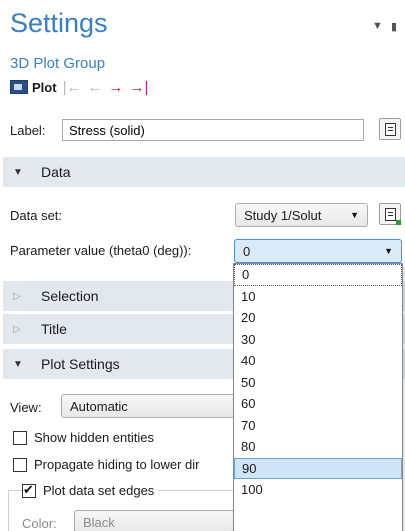 The image size is (405, 531). Describe the element at coordinates (72, 87) in the screenshot. I see `first-icon: |←` at that location.